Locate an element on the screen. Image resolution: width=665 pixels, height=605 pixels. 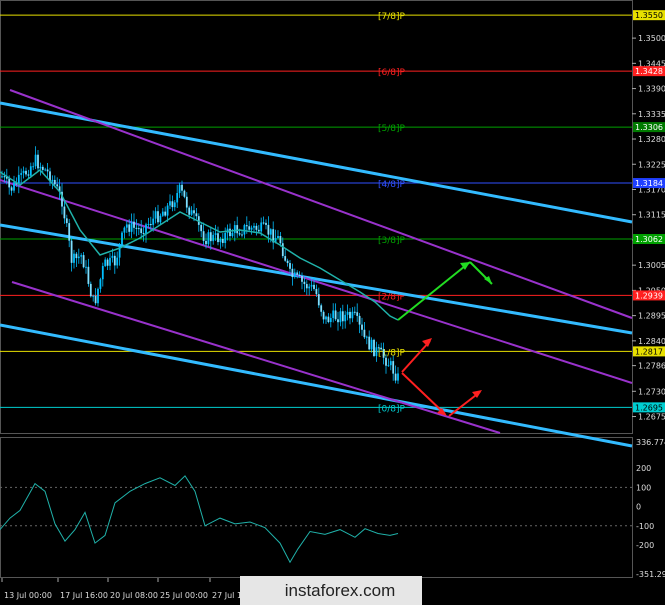
price-tick-label: 1.3390 is located at coordinates (651, 89).